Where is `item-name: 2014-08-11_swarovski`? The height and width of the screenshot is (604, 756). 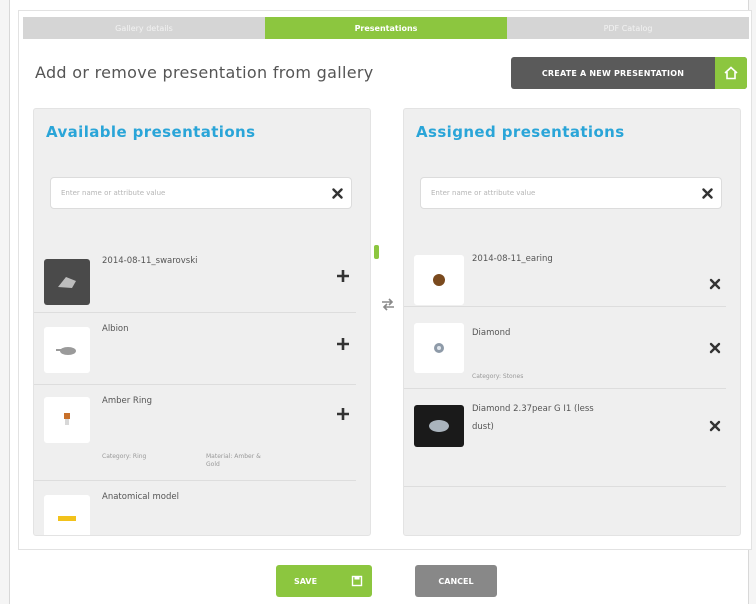 item-name: 2014-08-11_swarovski is located at coordinates (150, 261).